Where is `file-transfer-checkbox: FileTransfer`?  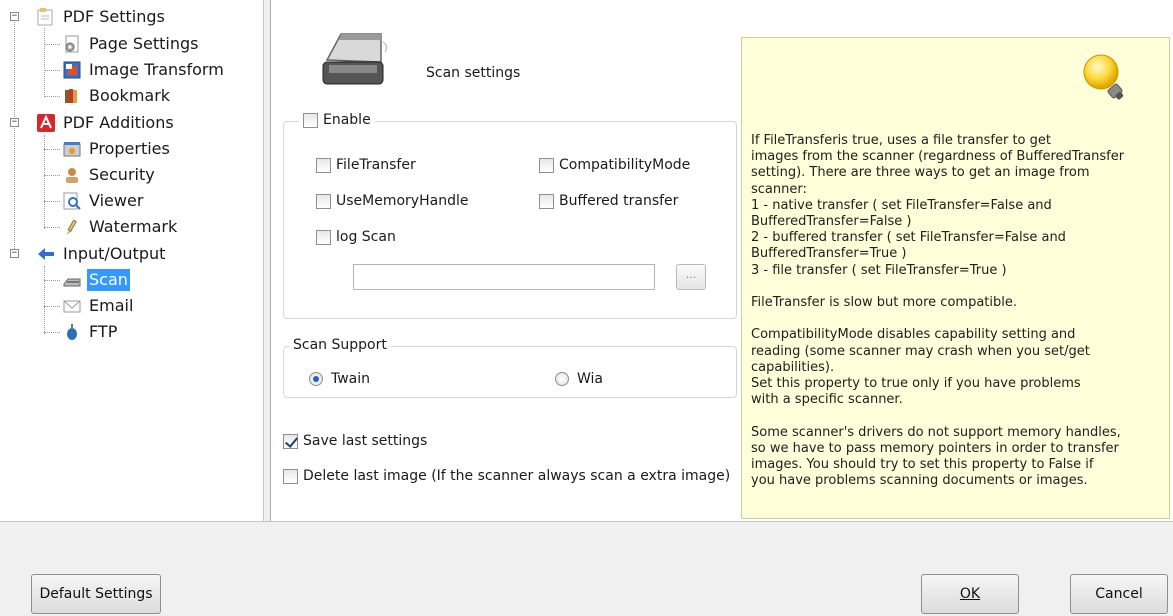
file-transfer-checkbox: FileTransfer is located at coordinates (366, 165).